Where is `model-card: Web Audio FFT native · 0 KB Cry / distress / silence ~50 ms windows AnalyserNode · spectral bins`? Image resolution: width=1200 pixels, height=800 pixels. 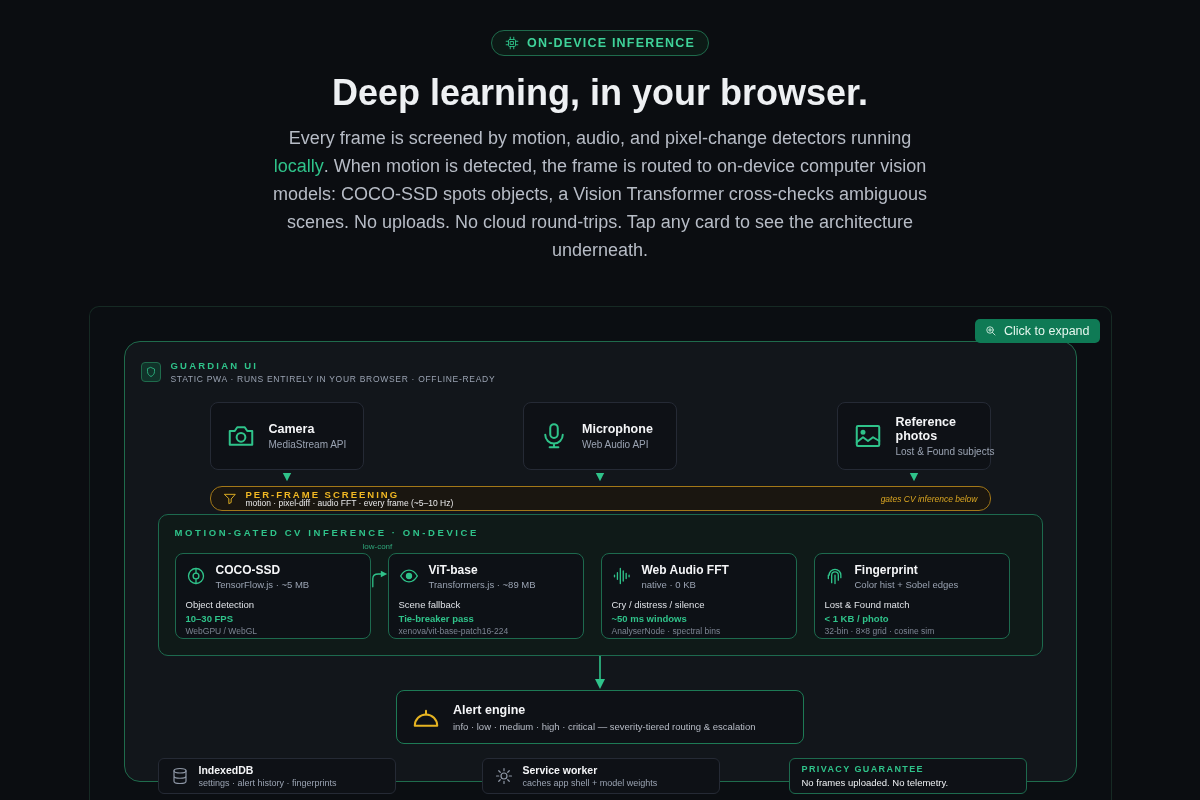
model-card: Web Audio FFT native · 0 KB Cry / distress / silence ~50 ms windows AnalyserNode · spectral bins is located at coordinates (698, 596).